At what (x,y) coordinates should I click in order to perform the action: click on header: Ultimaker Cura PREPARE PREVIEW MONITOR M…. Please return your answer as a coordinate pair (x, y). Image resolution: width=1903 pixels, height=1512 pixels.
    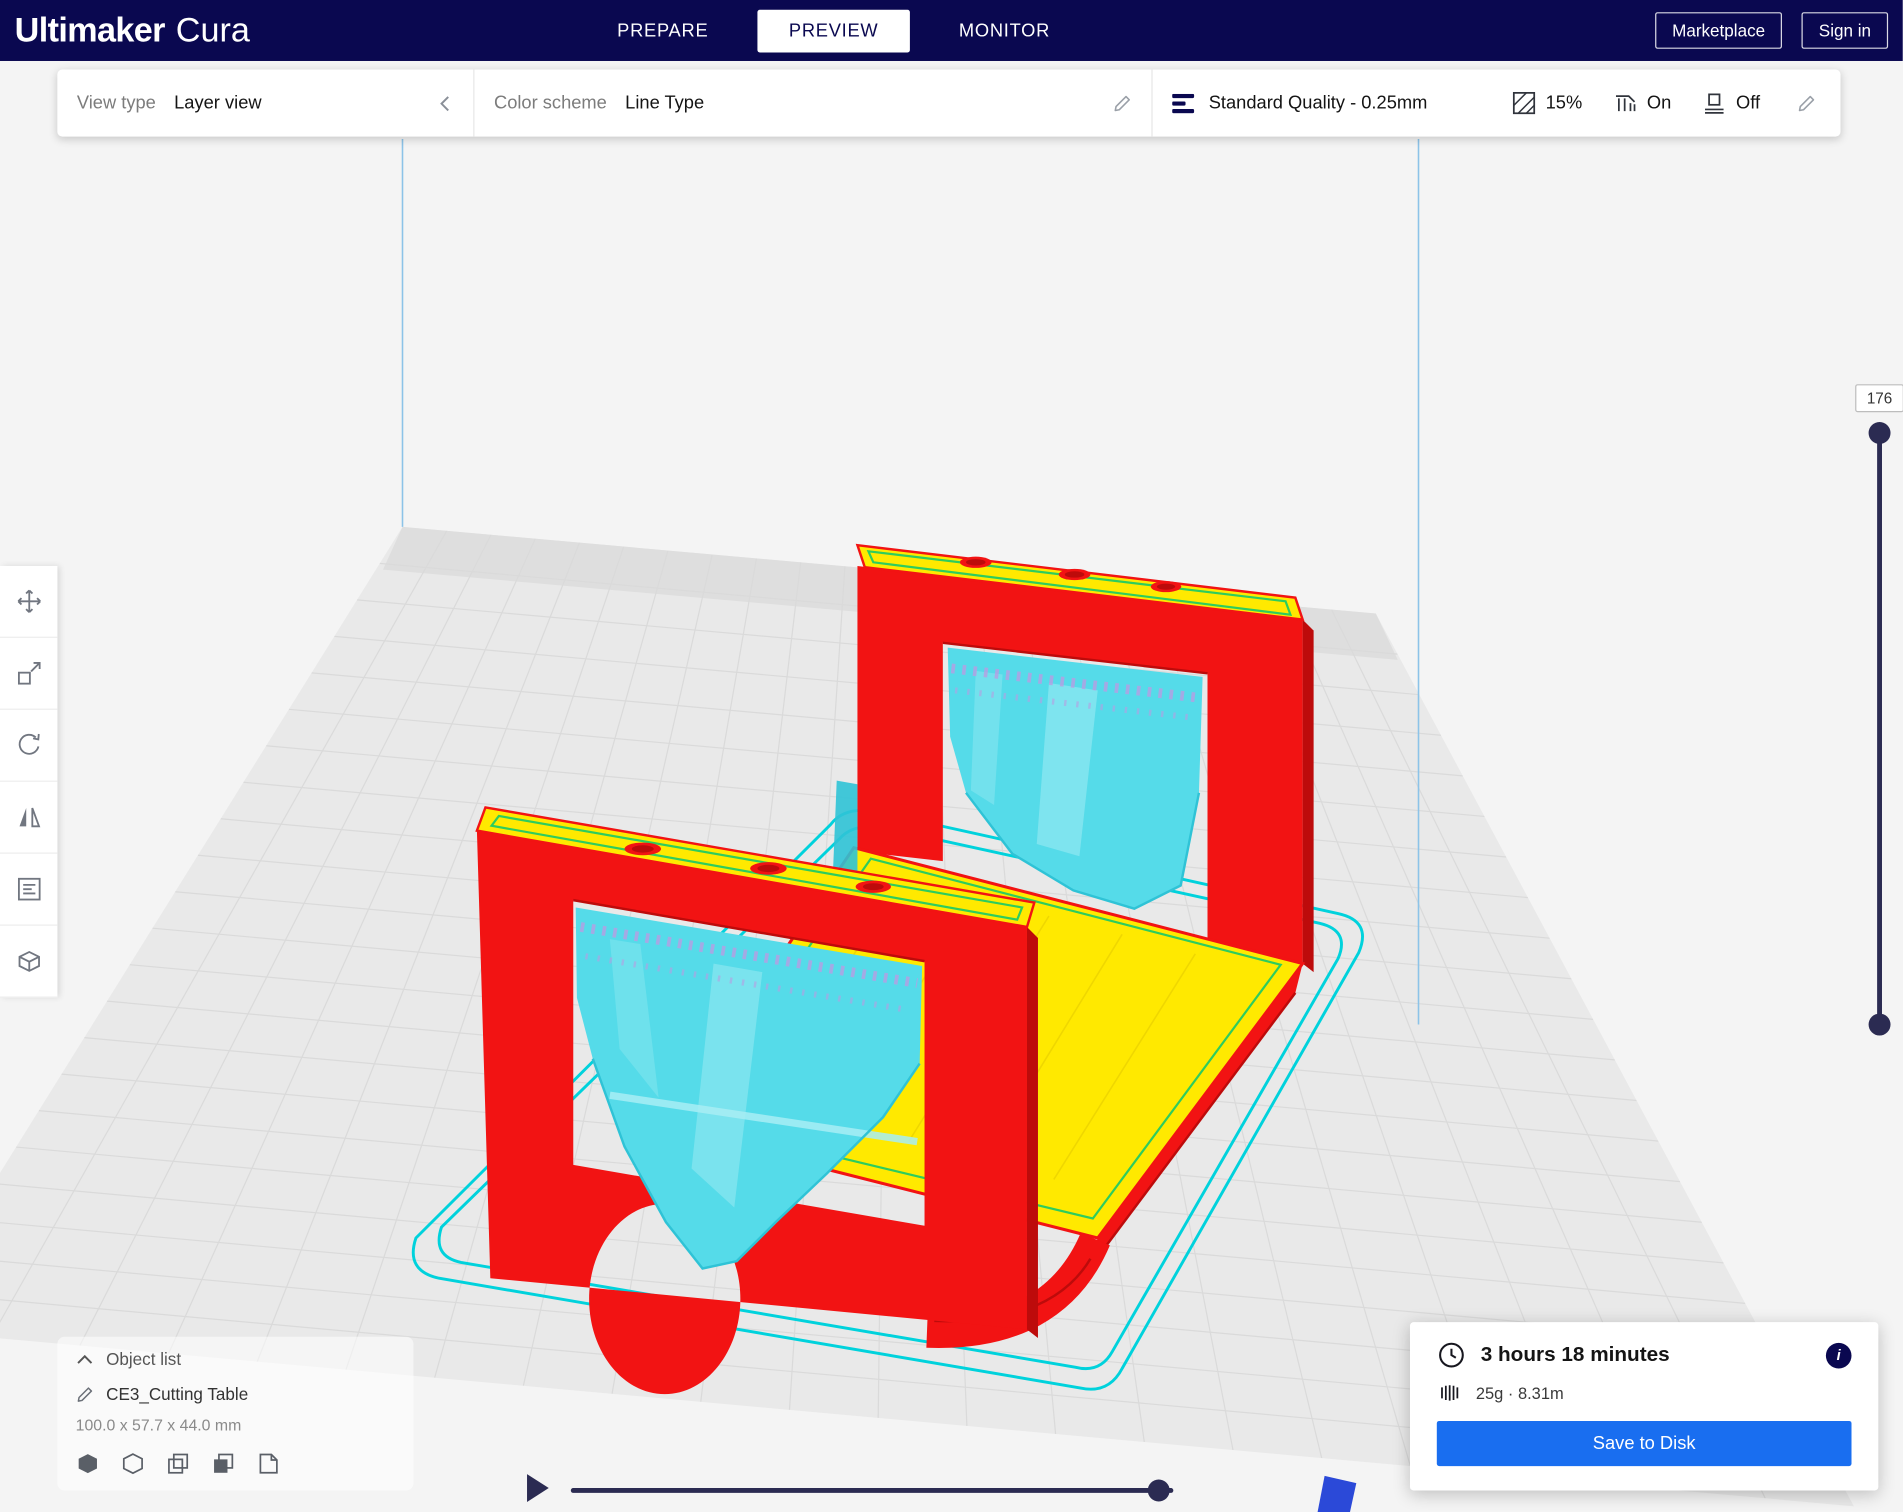
    Looking at the image, I should click on (951, 30).